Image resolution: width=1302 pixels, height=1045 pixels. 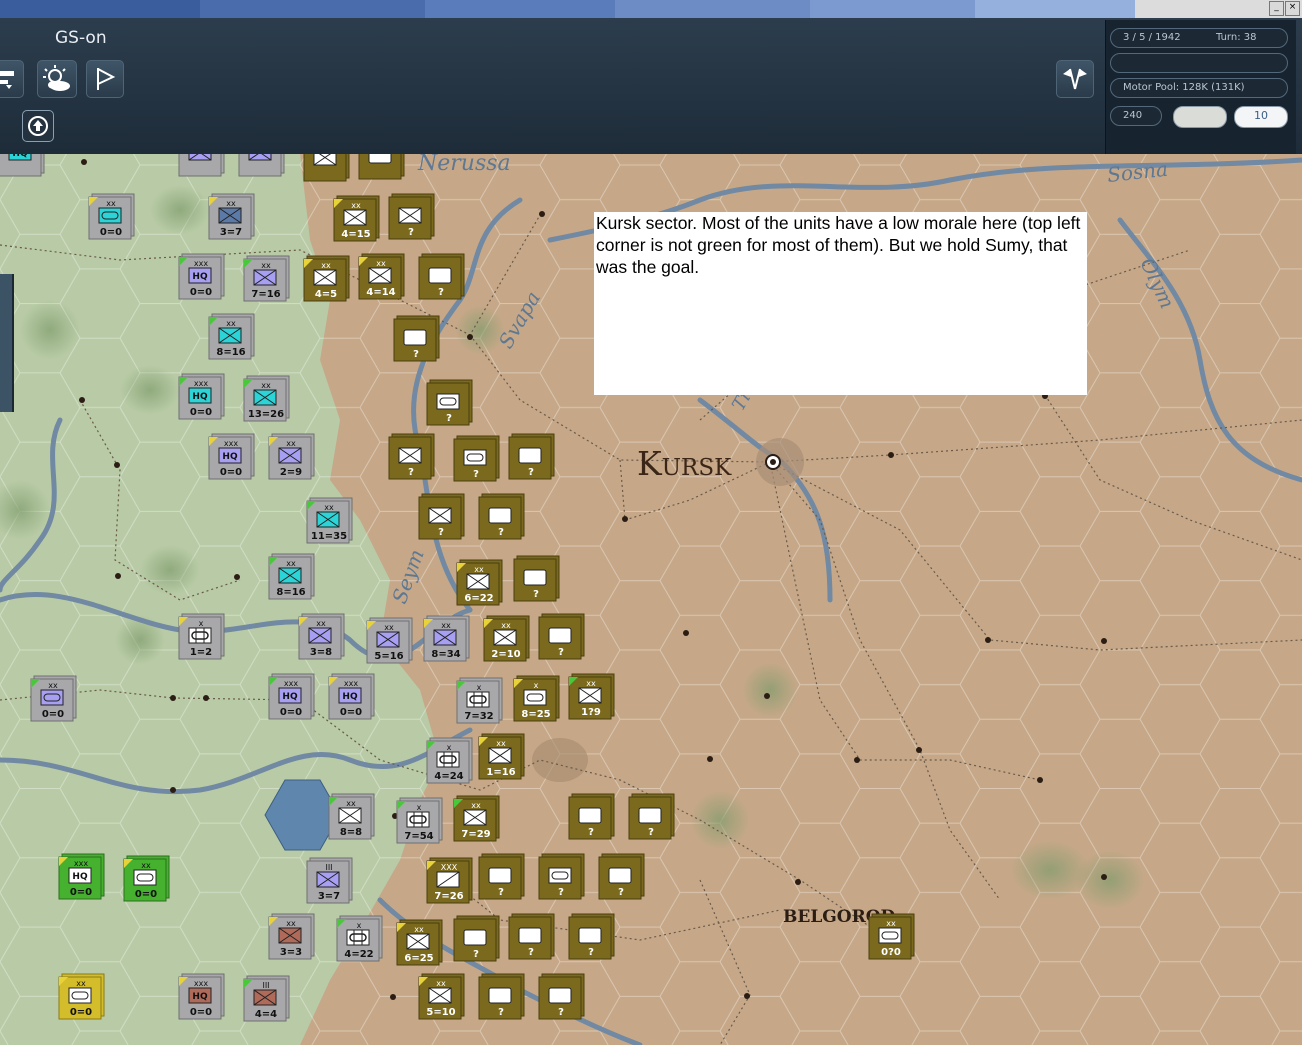 What do you see at coordinates (419, 820) in the screenshot?
I see `unit-counter: x 7=54` at bounding box center [419, 820].